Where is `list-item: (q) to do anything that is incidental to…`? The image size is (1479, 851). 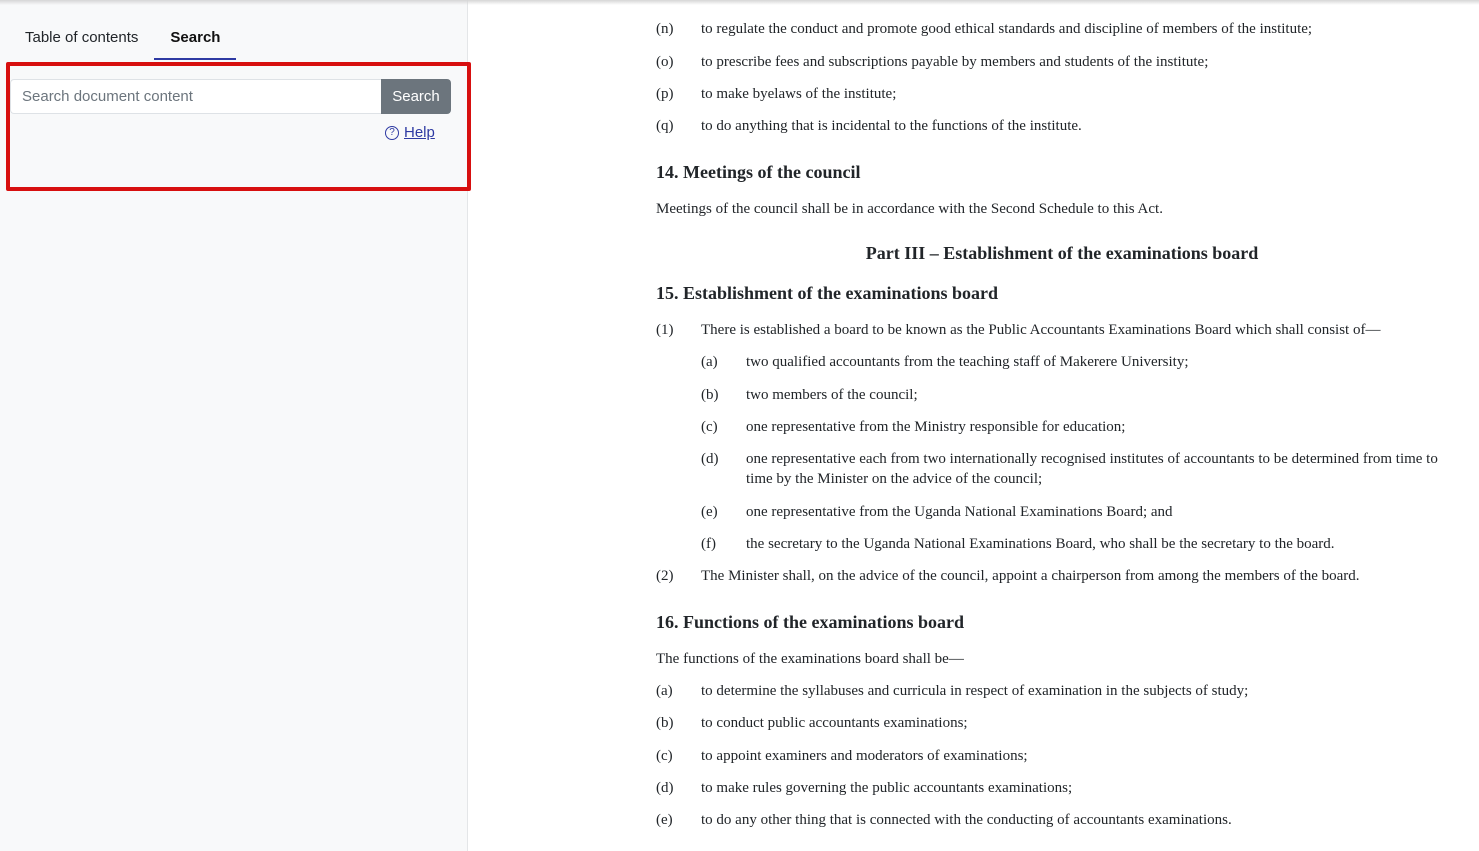 list-item: (q) to do anything that is incidental to… is located at coordinates (869, 126).